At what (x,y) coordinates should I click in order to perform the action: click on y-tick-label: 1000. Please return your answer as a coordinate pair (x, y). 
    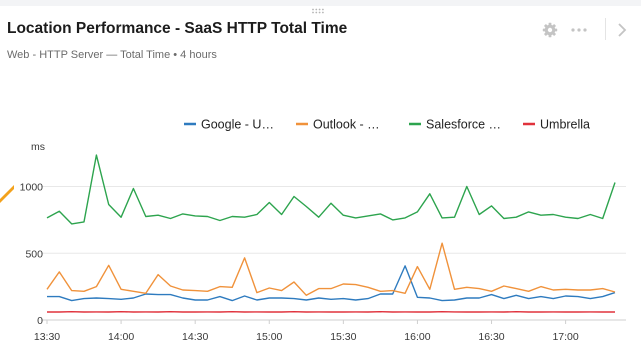
    Looking at the image, I should click on (32, 188).